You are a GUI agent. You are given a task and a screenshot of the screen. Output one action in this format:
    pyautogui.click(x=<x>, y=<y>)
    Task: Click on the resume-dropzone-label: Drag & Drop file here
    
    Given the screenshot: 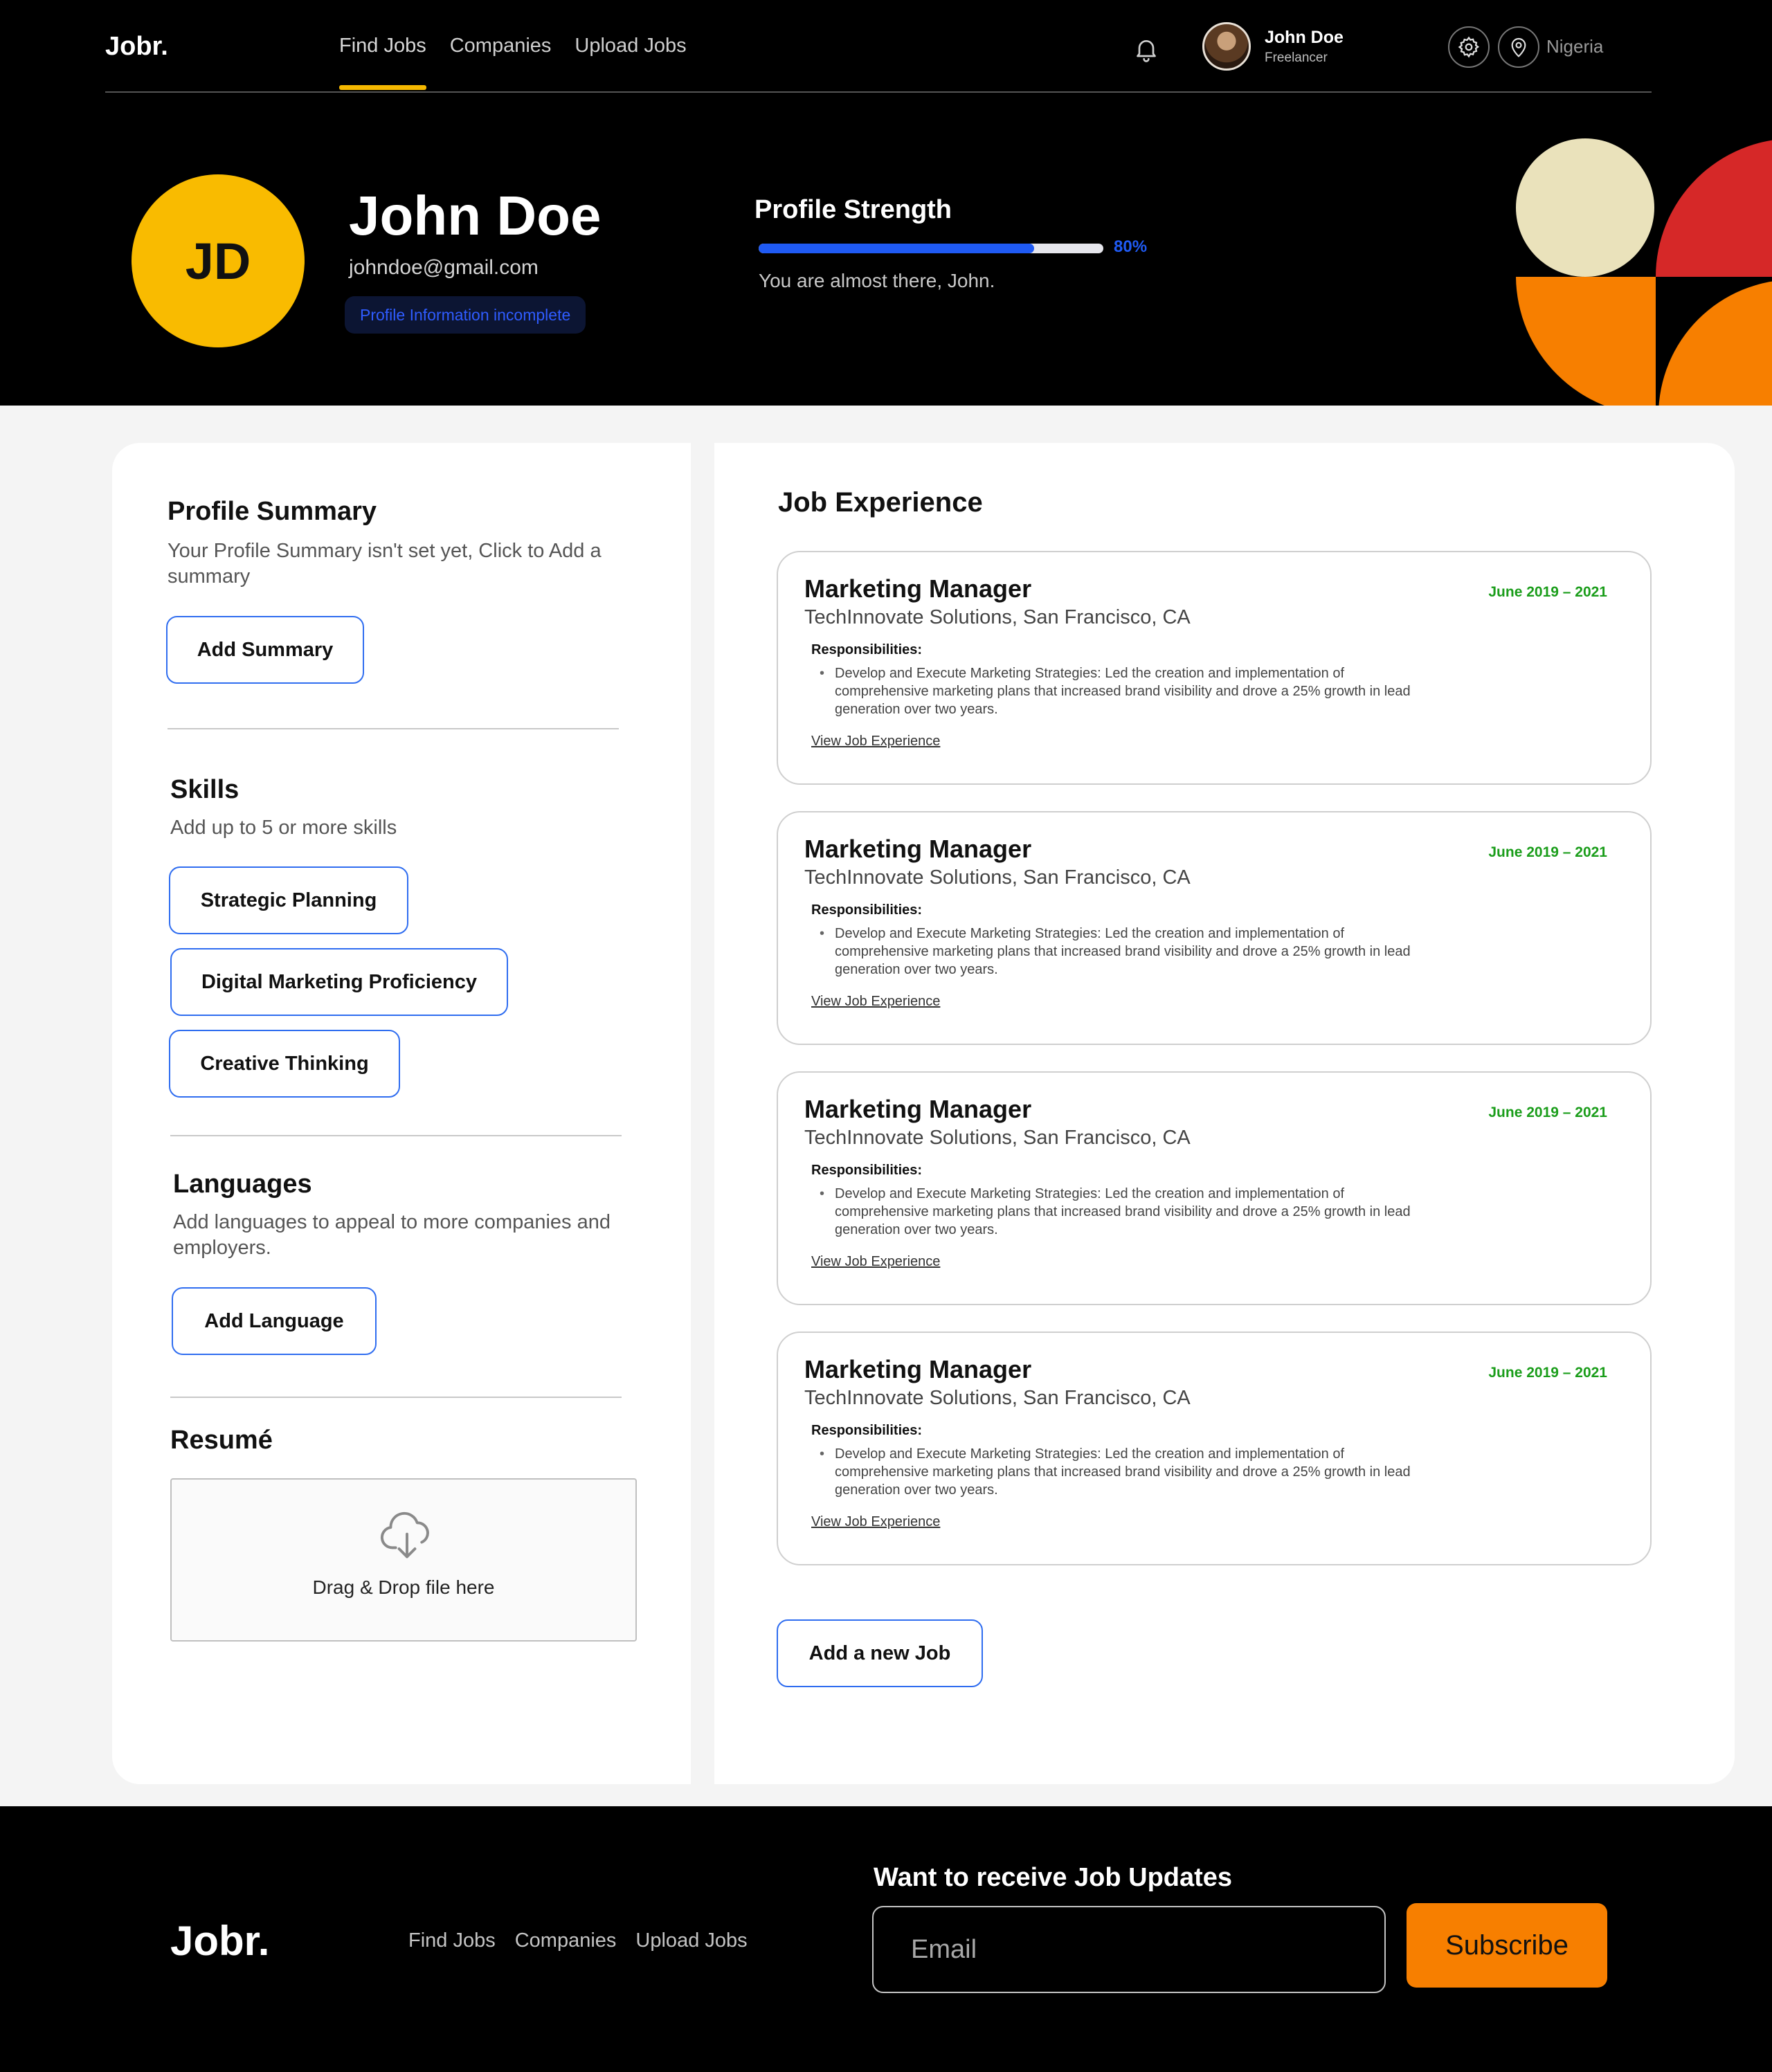 What is the action you would take?
    pyautogui.click(x=403, y=1587)
    